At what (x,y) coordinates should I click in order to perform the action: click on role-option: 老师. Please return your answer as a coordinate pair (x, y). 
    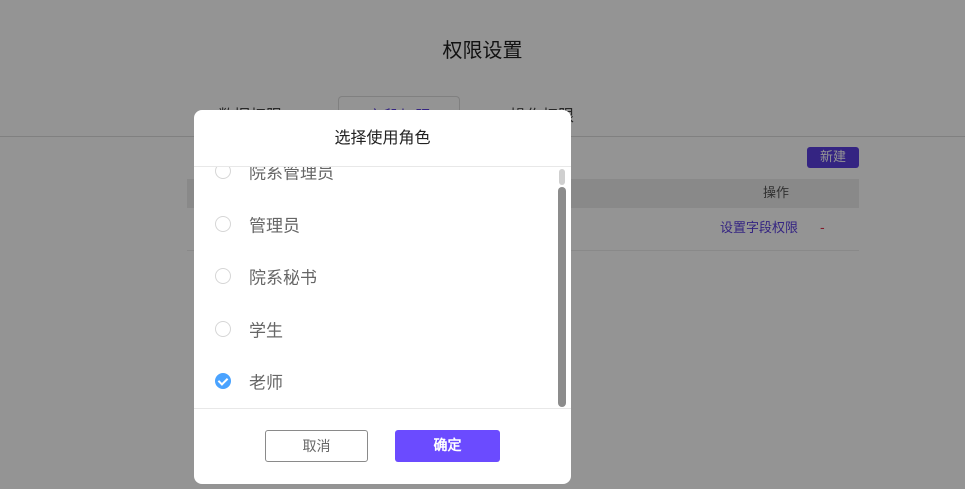
    Looking at the image, I should click on (374, 381).